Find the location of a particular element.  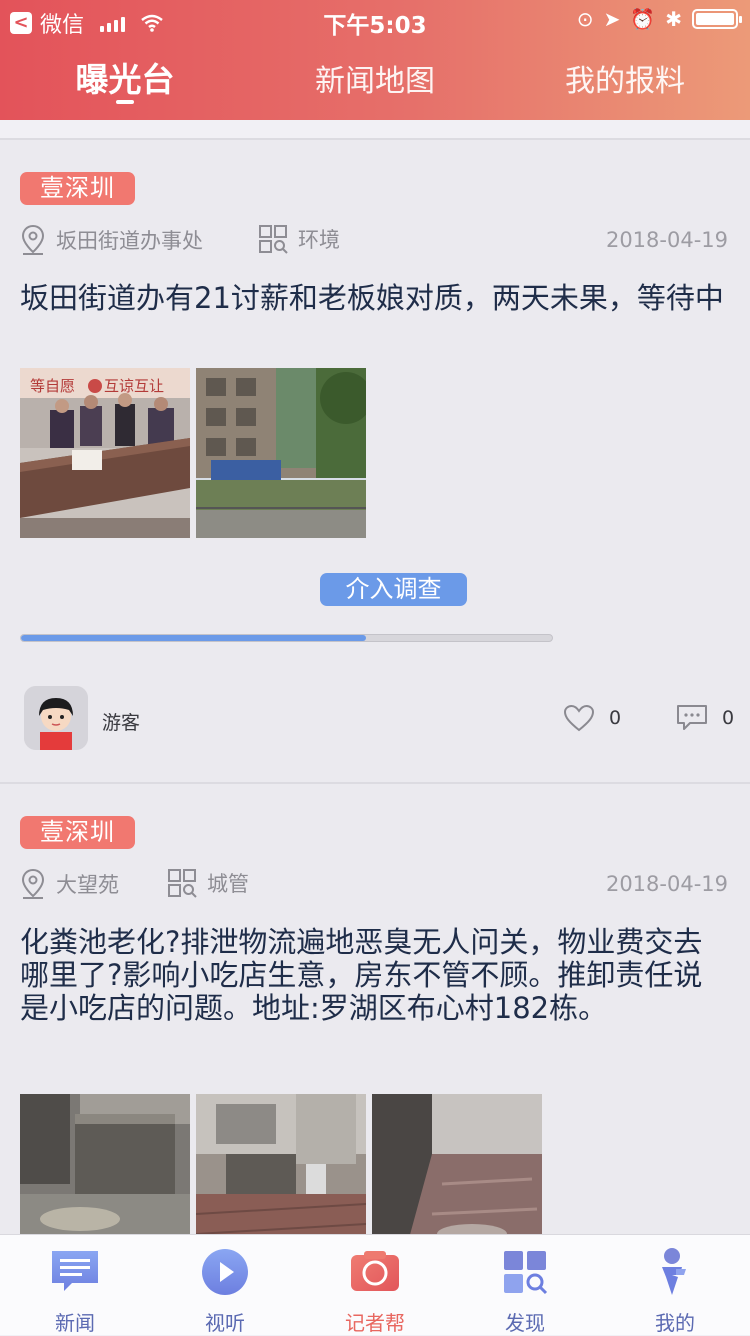

camera-icon is located at coordinates (375, 1271).